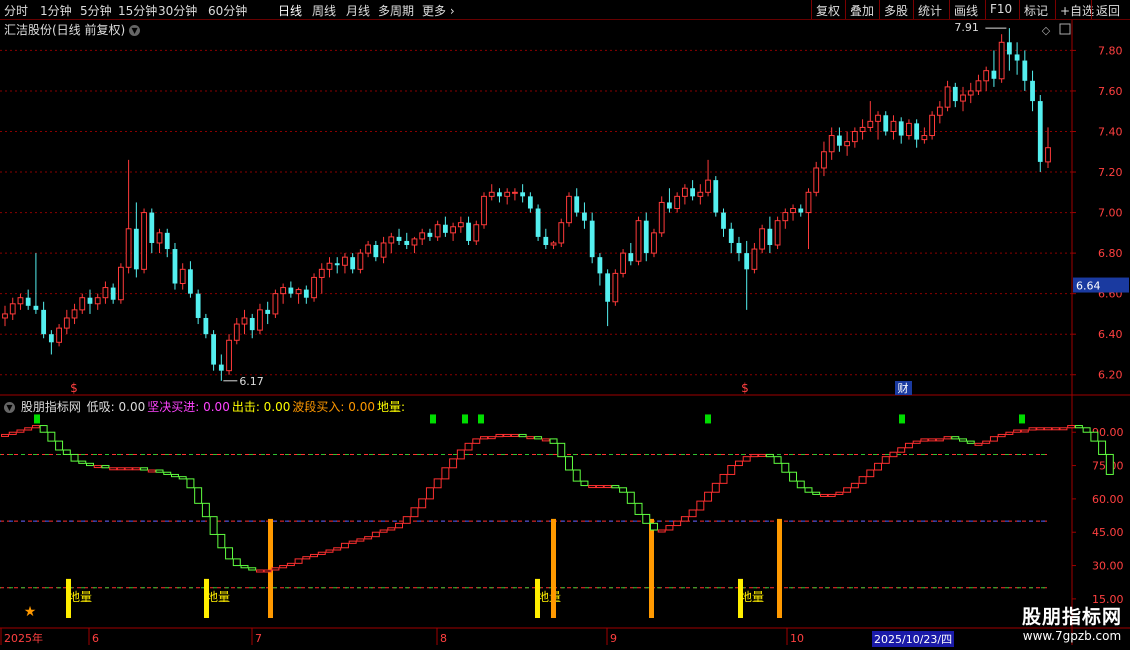 This screenshot has width=1130, height=650. What do you see at coordinates (258, 638) in the screenshot?
I see `x-tick-label: 7` at bounding box center [258, 638].